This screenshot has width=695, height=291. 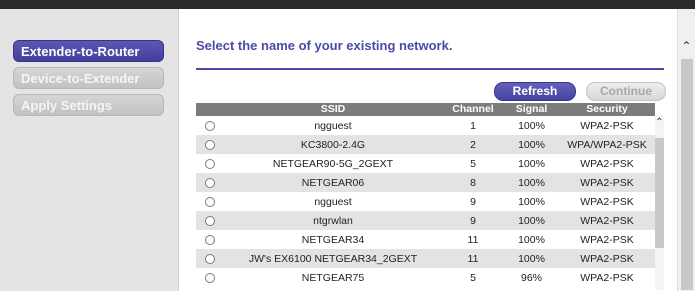 I want to click on ssid-cell: NETGEAR06, so click(x=333, y=182).